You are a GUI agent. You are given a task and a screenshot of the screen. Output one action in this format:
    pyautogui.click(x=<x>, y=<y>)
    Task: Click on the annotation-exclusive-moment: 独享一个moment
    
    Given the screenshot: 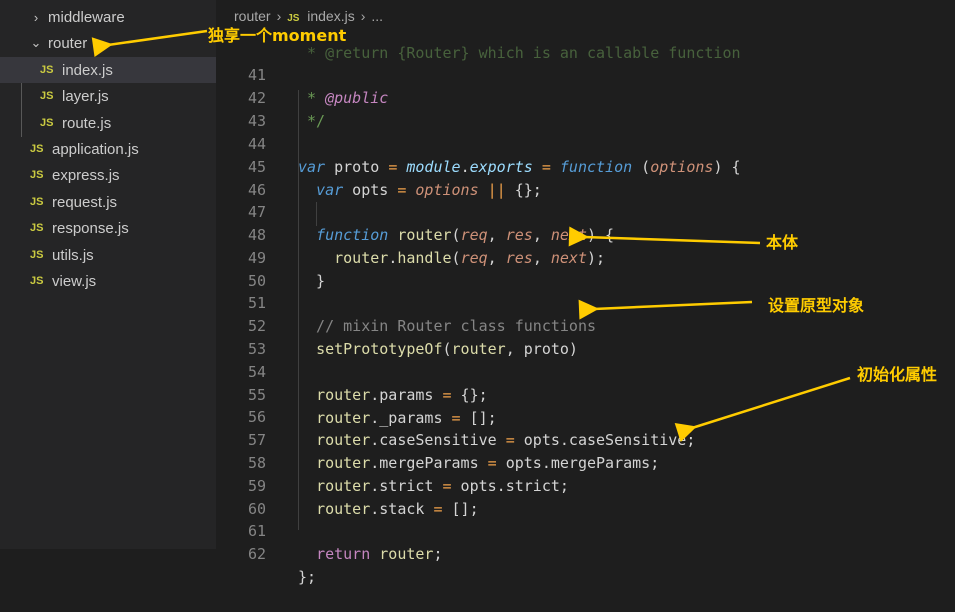 What is the action you would take?
    pyautogui.click(x=277, y=35)
    